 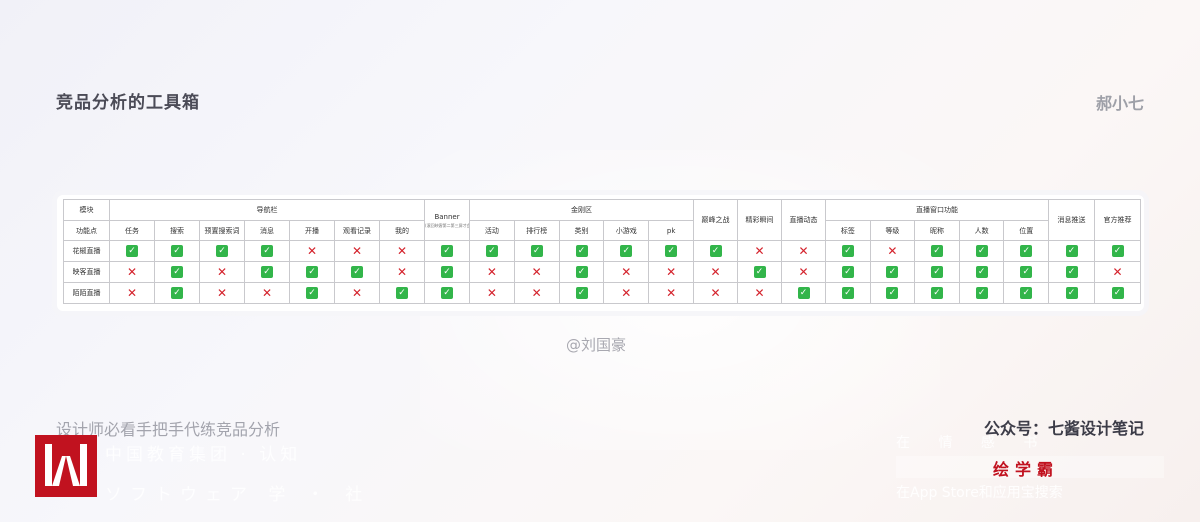 I want to click on table-row: 陌陌直播 ✕ ✓ ✕ ✕ ✓ ✕ ✓ ✓ ✕ ✕ ✓ ✕ ✕ ✕ ✕ ✓ ✓ ✓ ✓ ✓ ✓ ✓ ✓, so click(x=602, y=293).